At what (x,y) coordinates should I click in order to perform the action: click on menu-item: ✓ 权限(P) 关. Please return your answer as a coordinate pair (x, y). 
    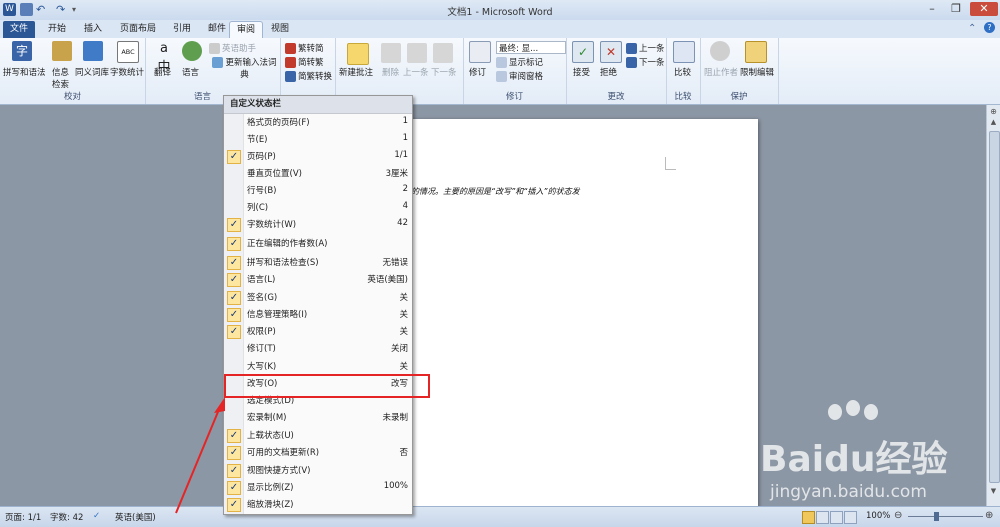
    Looking at the image, I should click on (318, 331).